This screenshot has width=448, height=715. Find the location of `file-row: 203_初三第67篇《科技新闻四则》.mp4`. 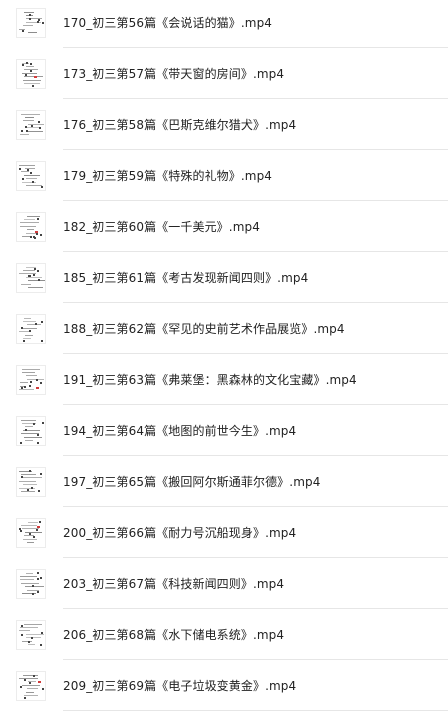

file-row: 203_初三第67篇《科技新闻四则》.mp4 is located at coordinates (224, 583).